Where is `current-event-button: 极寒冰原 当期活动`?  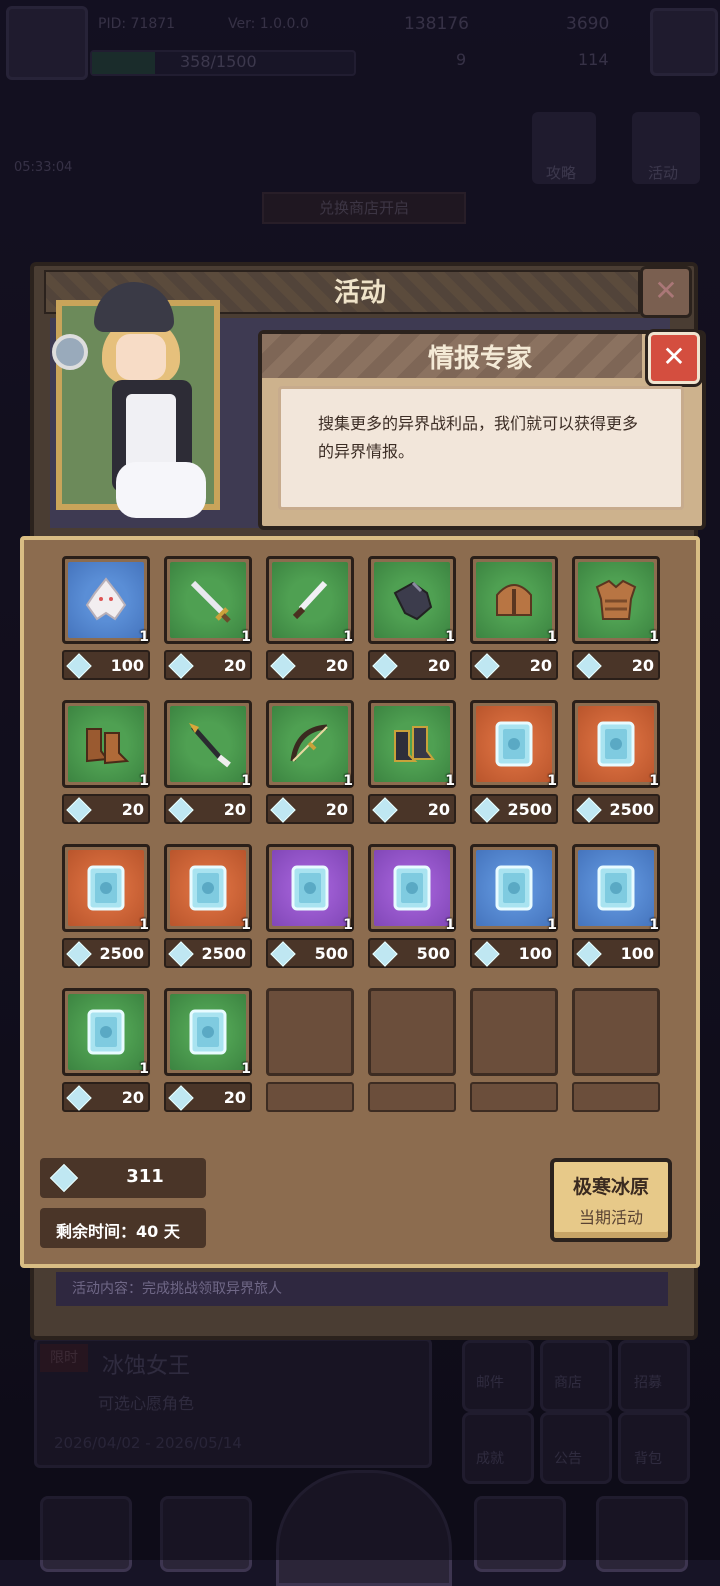
current-event-button: 极寒冰原 当期活动 is located at coordinates (611, 1200).